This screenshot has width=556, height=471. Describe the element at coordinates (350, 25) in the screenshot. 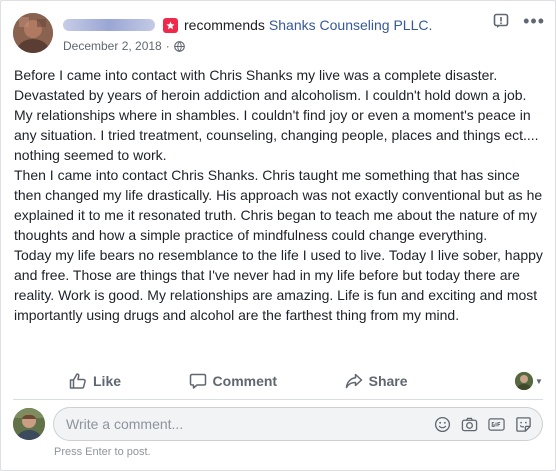

I see `page-name-link: Shanks Counseling PLLC.` at that location.